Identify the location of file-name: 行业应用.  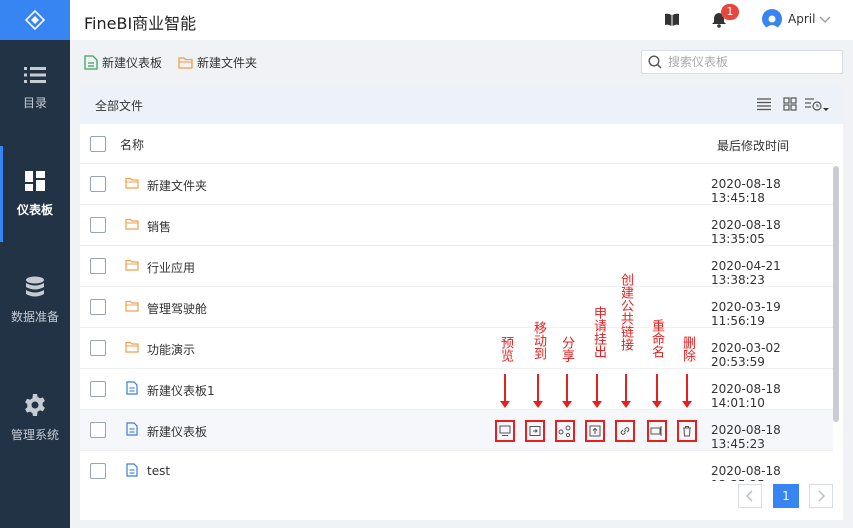
(171, 267).